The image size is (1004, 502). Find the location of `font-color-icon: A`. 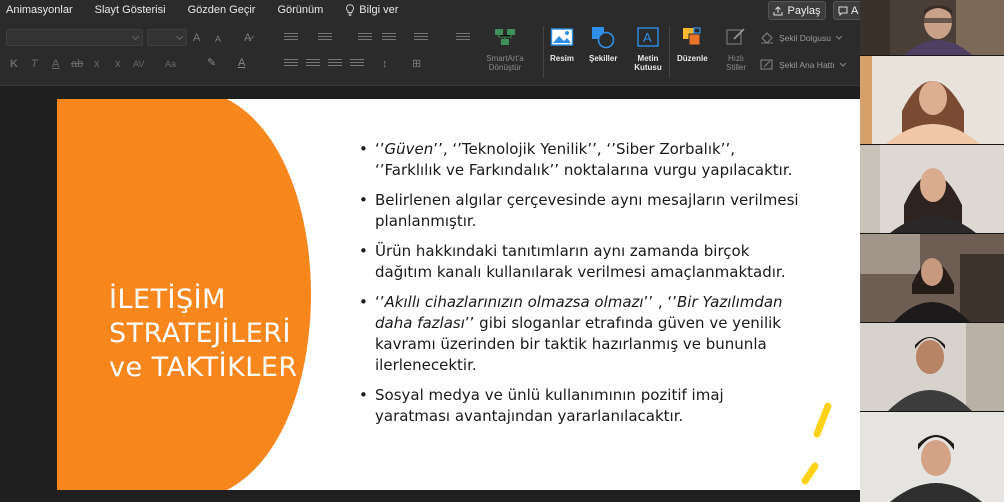

font-color-icon: A is located at coordinates (241, 63).